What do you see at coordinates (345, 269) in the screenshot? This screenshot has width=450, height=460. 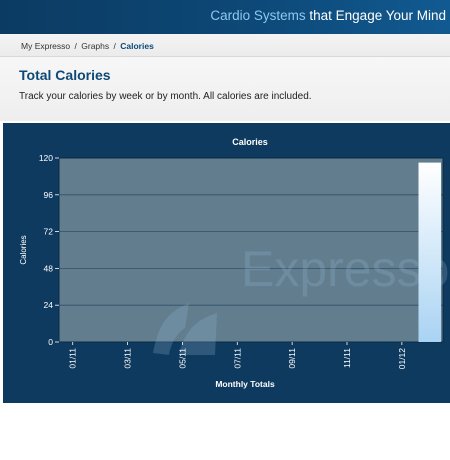 I see `watermark-text: Expresso` at bounding box center [345, 269].